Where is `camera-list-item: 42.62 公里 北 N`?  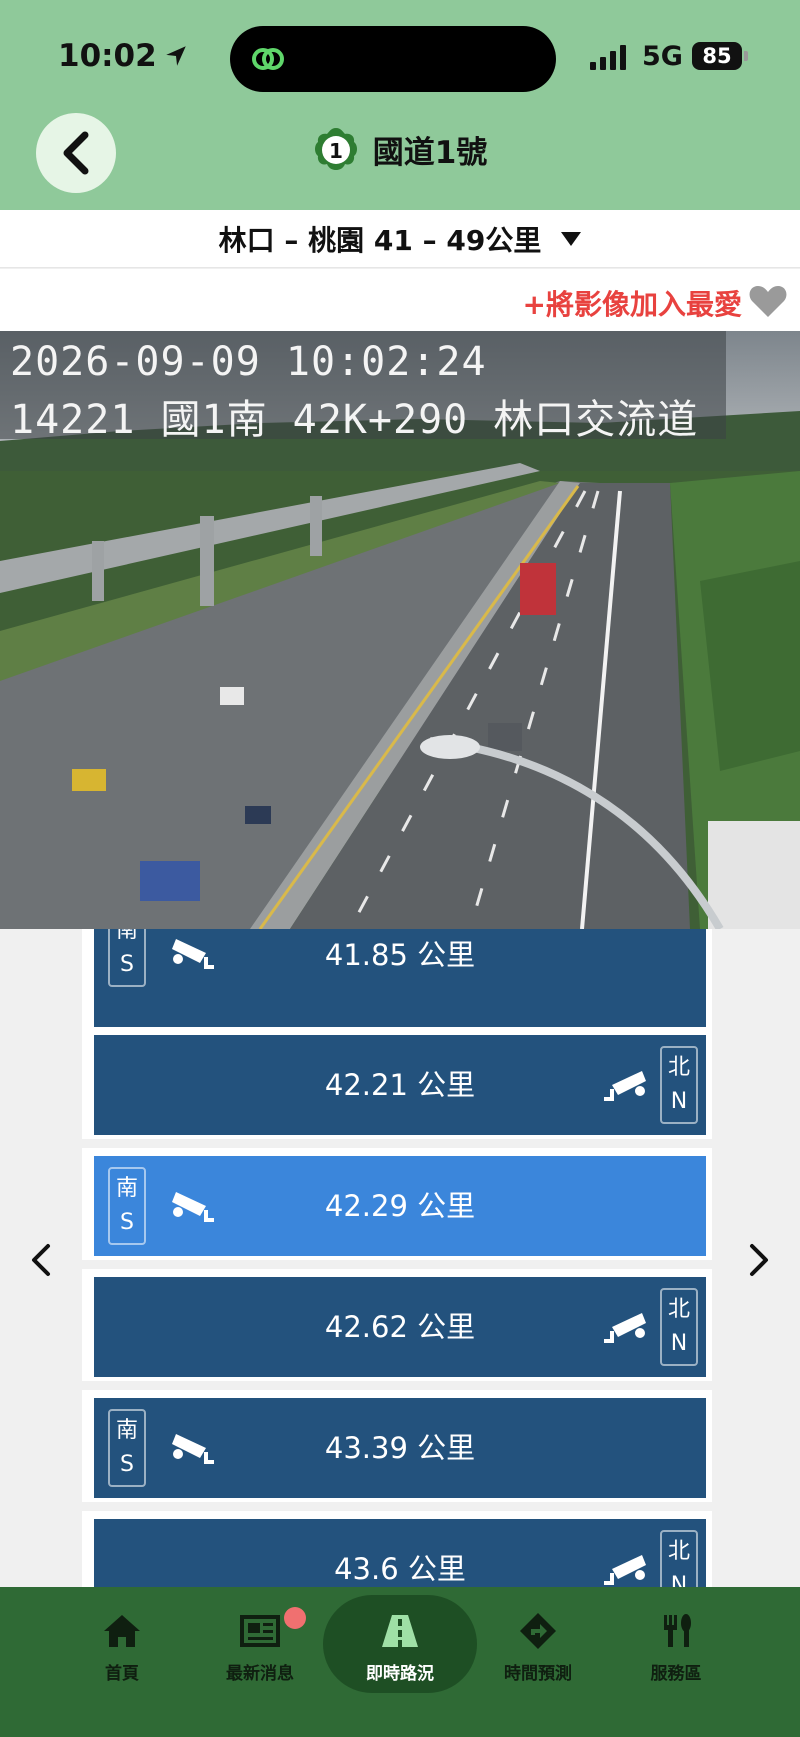
camera-list-item: 42.62 公里 北 N is located at coordinates (397, 1325).